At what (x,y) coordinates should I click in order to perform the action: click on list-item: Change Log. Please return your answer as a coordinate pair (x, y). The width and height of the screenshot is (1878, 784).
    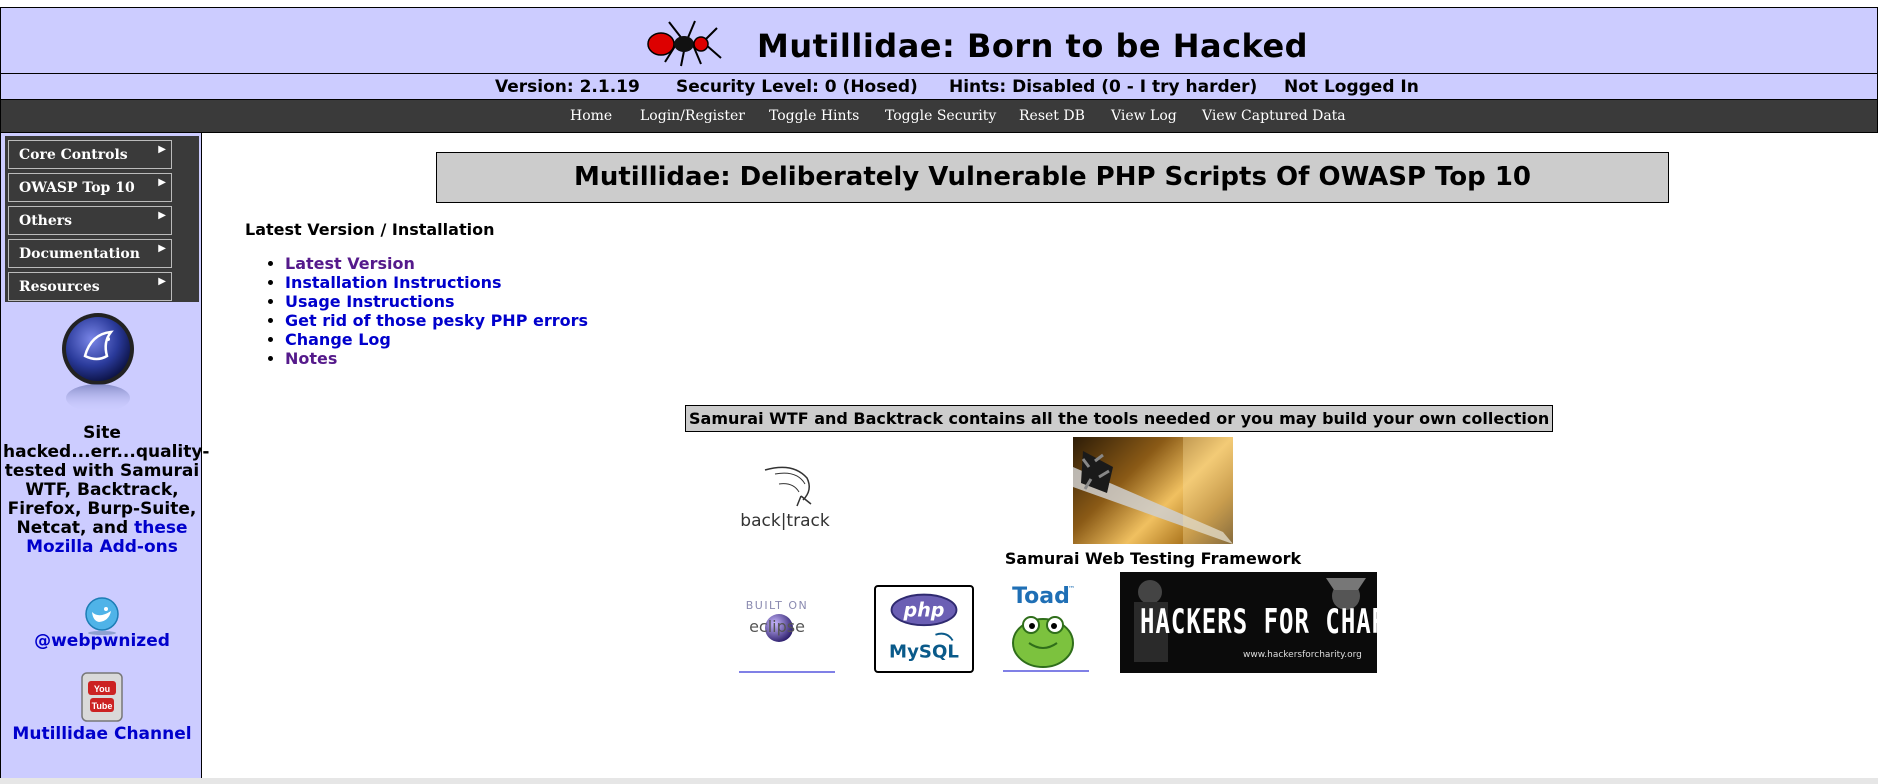
    Looking at the image, I should click on (436, 339).